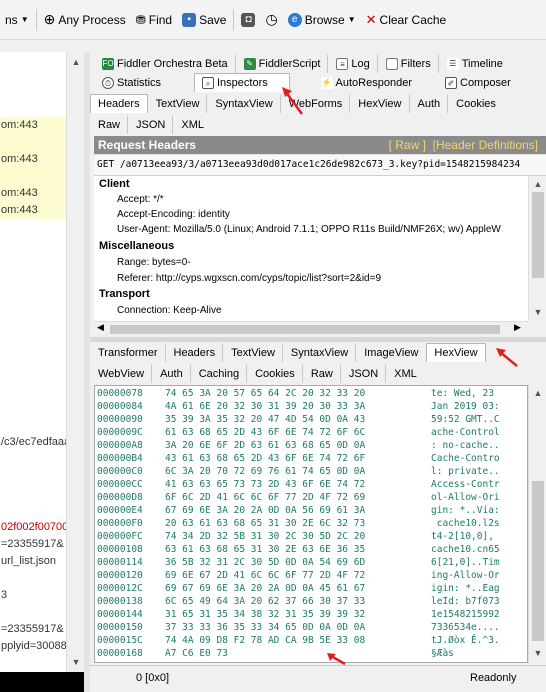 The image size is (546, 692). What do you see at coordinates (405, 373) in the screenshot?
I see `tab-response-xml: XML` at bounding box center [405, 373].